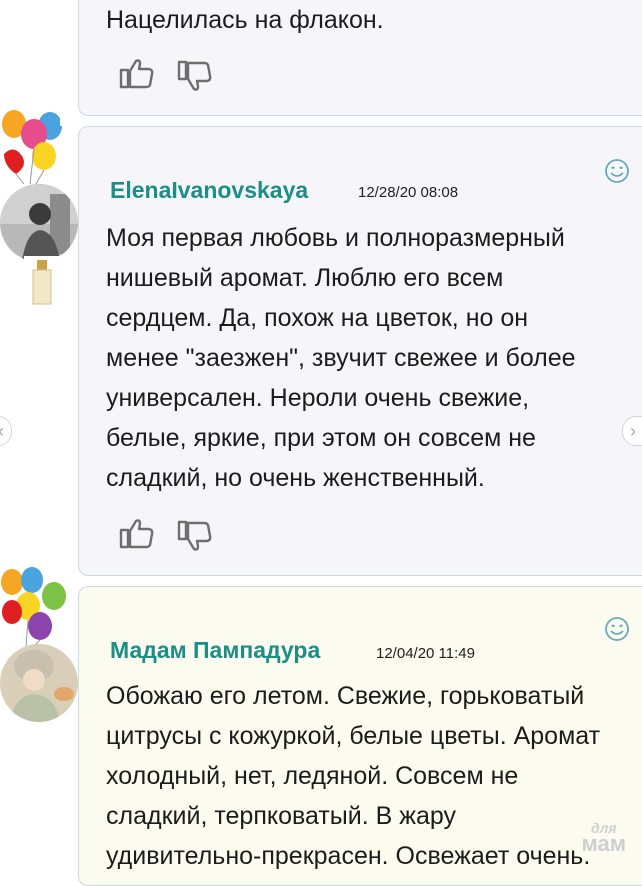  What do you see at coordinates (321, 438) in the screenshot?
I see `comment-line: белые, яркие, при этом он совсем не` at bounding box center [321, 438].